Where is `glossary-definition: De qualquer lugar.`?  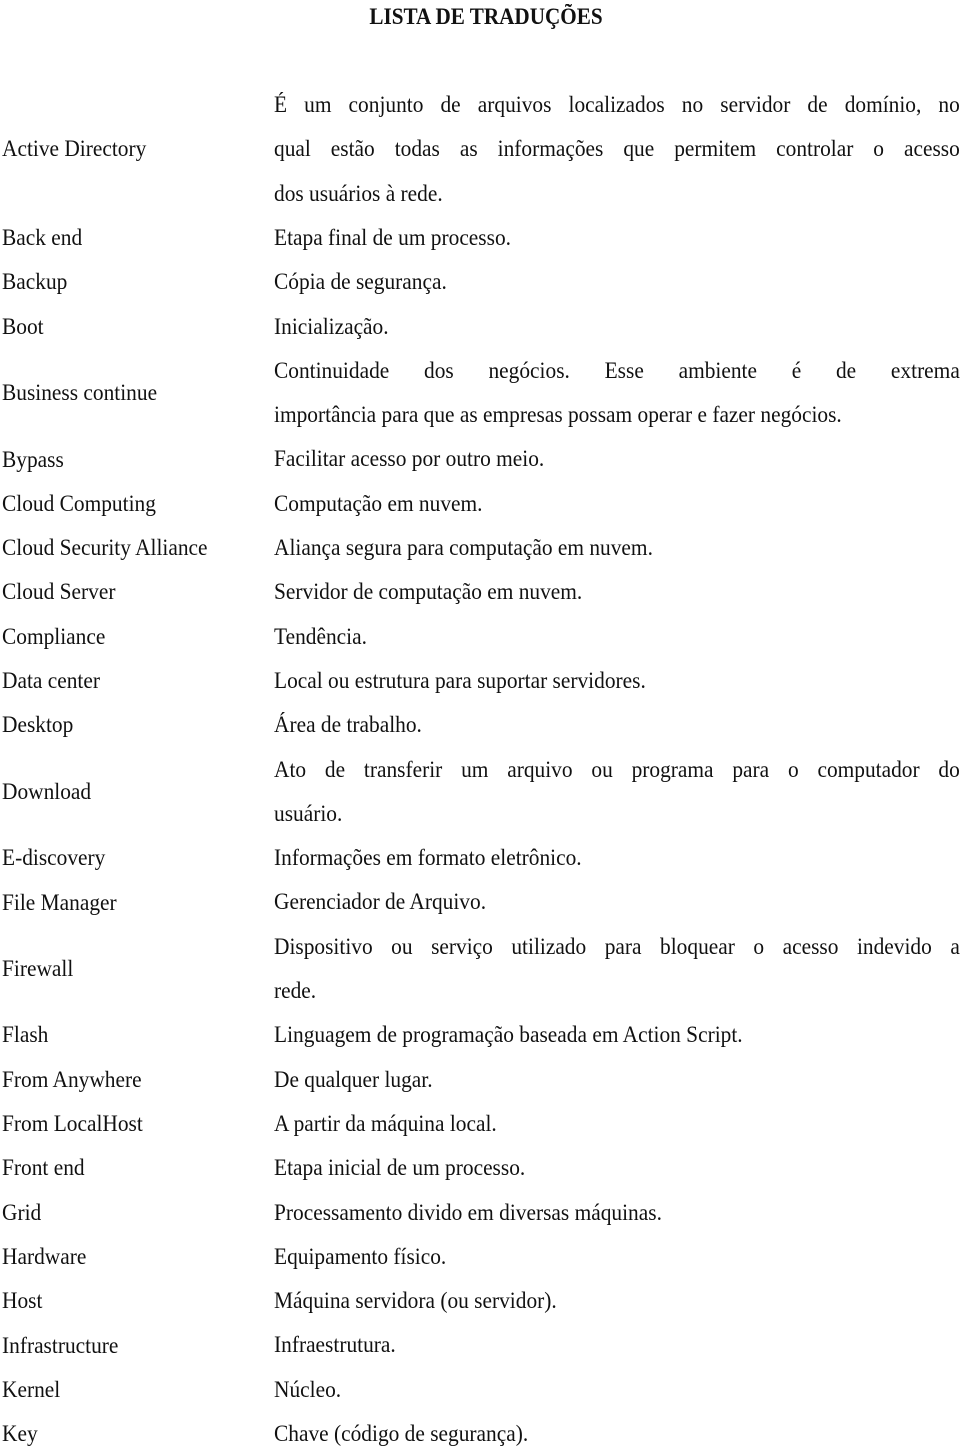
glossary-definition: De qualquer lugar. is located at coordinates (617, 1080).